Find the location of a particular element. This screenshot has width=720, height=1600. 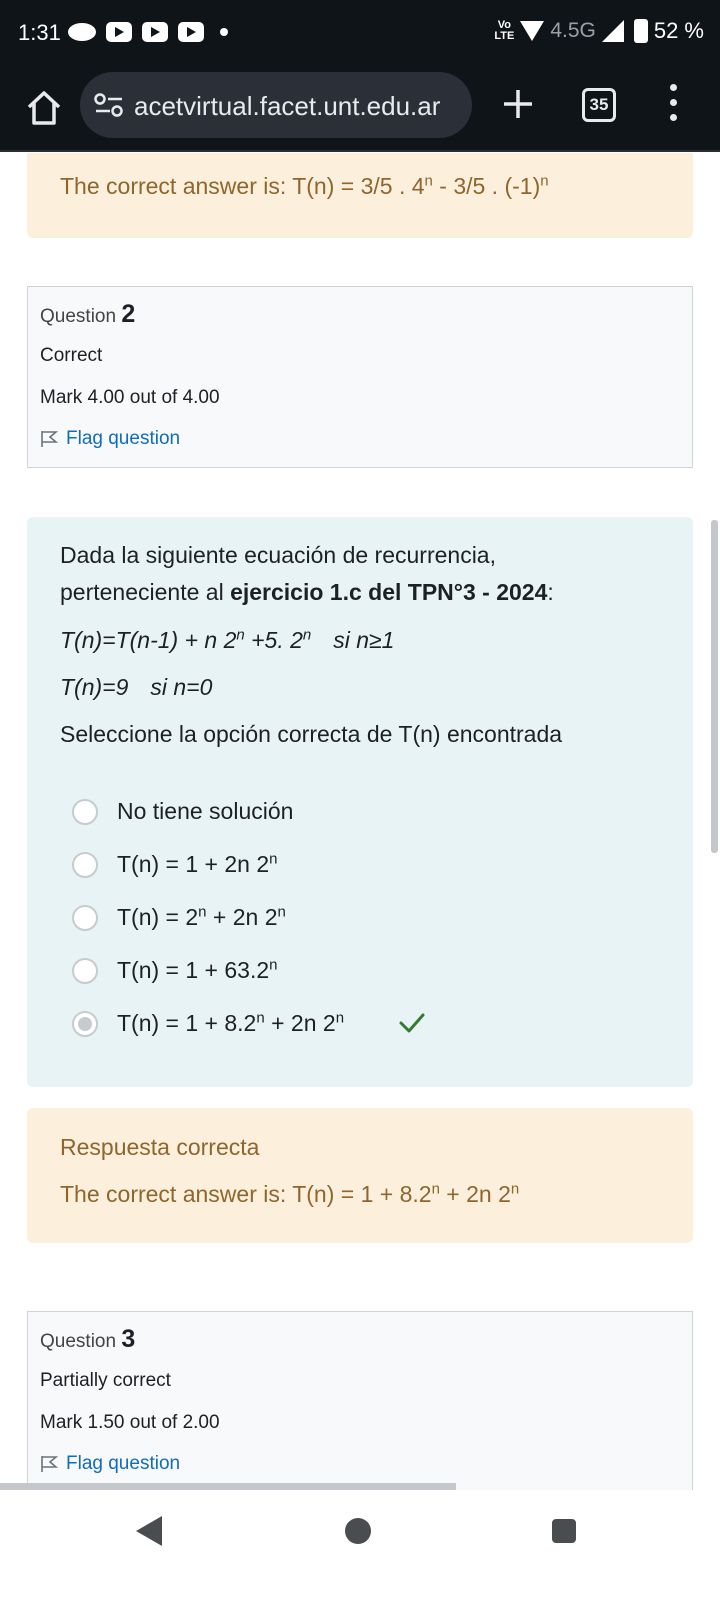

recurrence-equation: T(n)=T(n-1) + n 2n +5. 2n si n≥1 is located at coordinates (227, 639).